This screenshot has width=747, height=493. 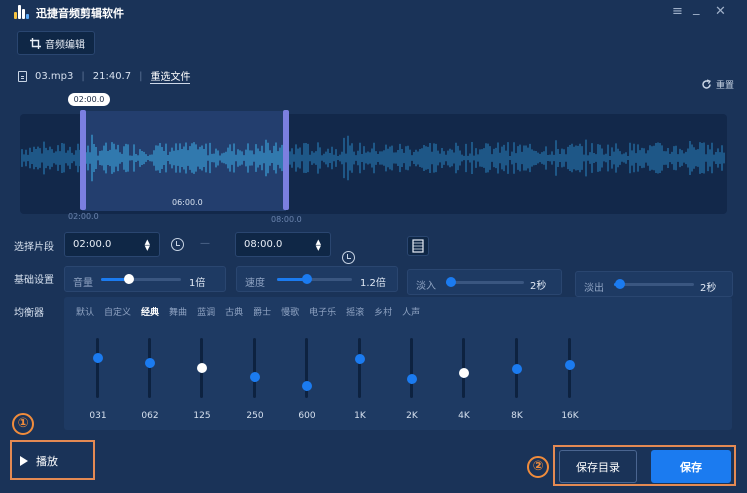 I want to click on waveform-graphic, so click(x=373, y=158).